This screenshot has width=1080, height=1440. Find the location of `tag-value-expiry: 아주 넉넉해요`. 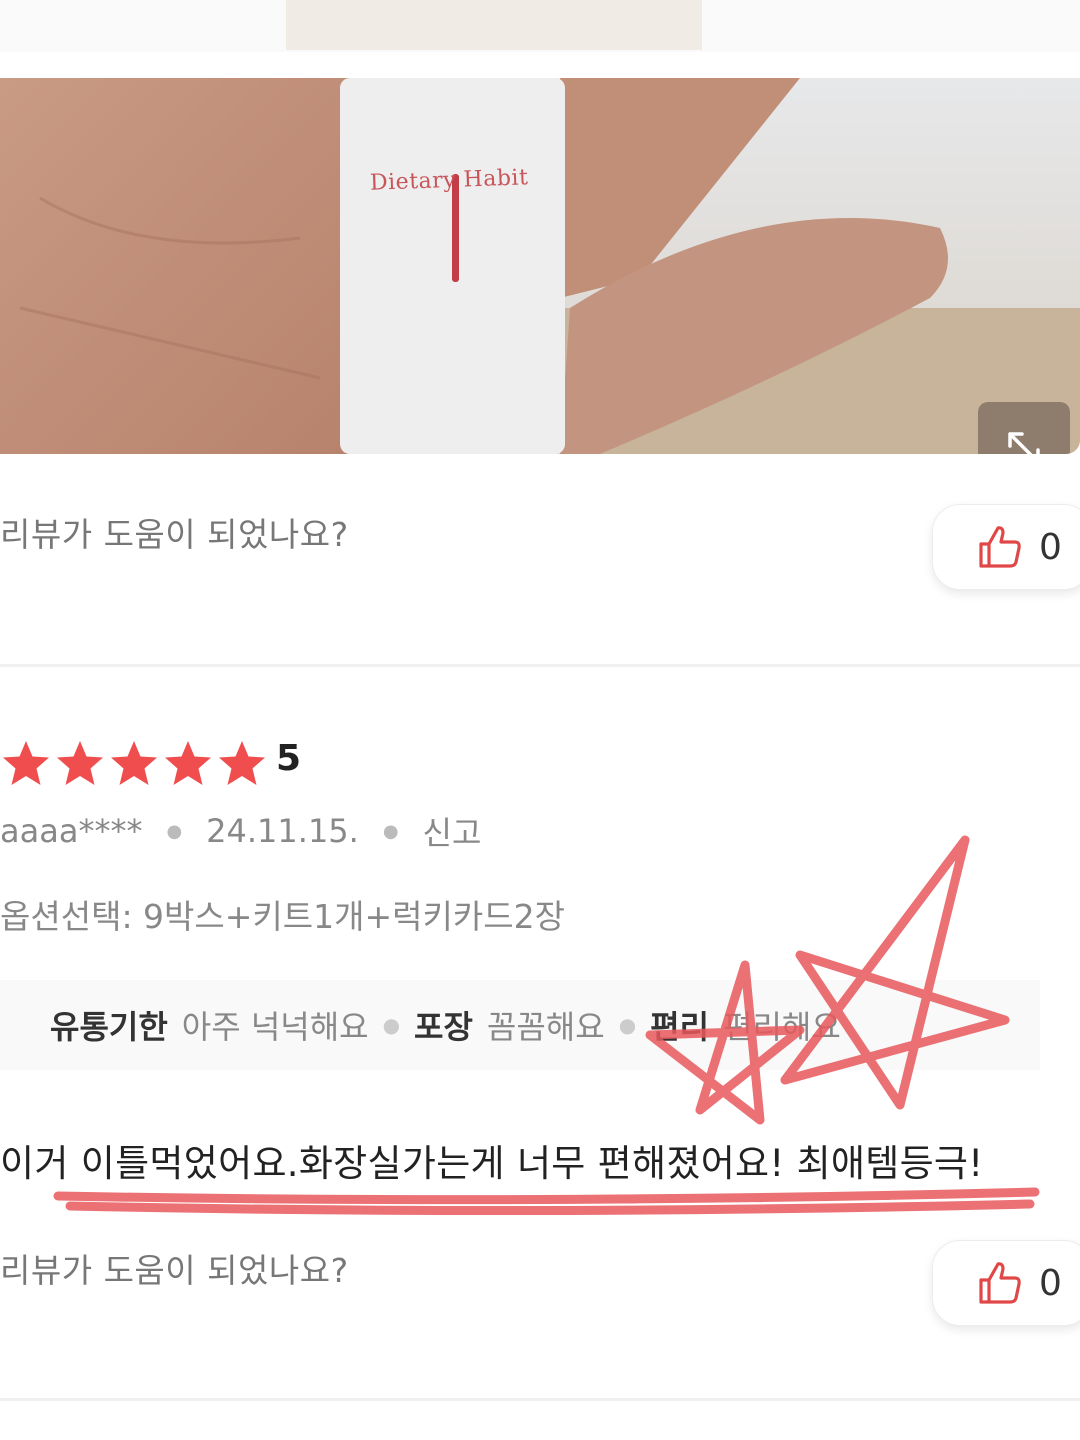

tag-value-expiry: 아주 넉넉해요 is located at coordinates (275, 1027).